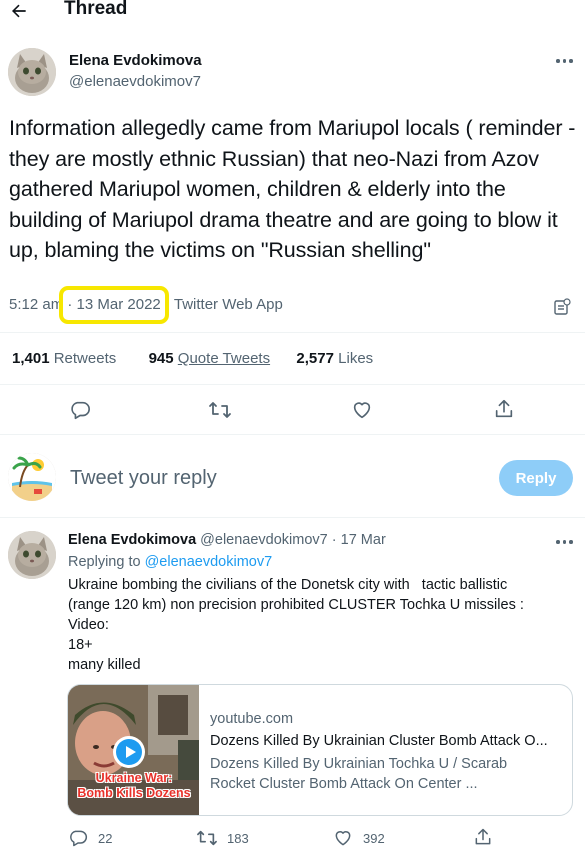 The height and width of the screenshot is (850, 585). Describe the element at coordinates (359, 838) in the screenshot. I see `reply-like-button: 392` at that location.